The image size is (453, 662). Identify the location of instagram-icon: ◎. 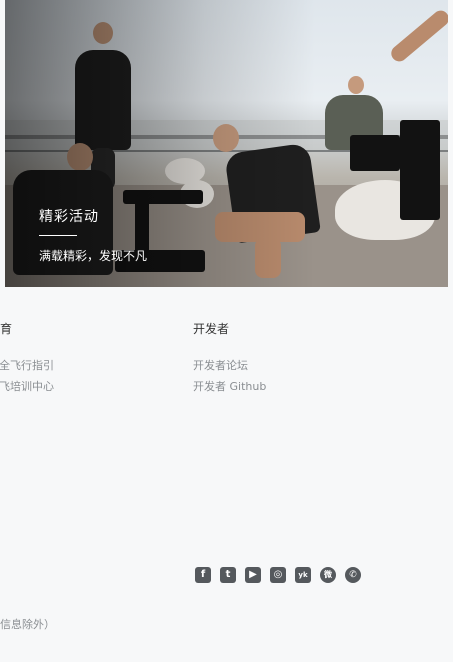
(278, 575).